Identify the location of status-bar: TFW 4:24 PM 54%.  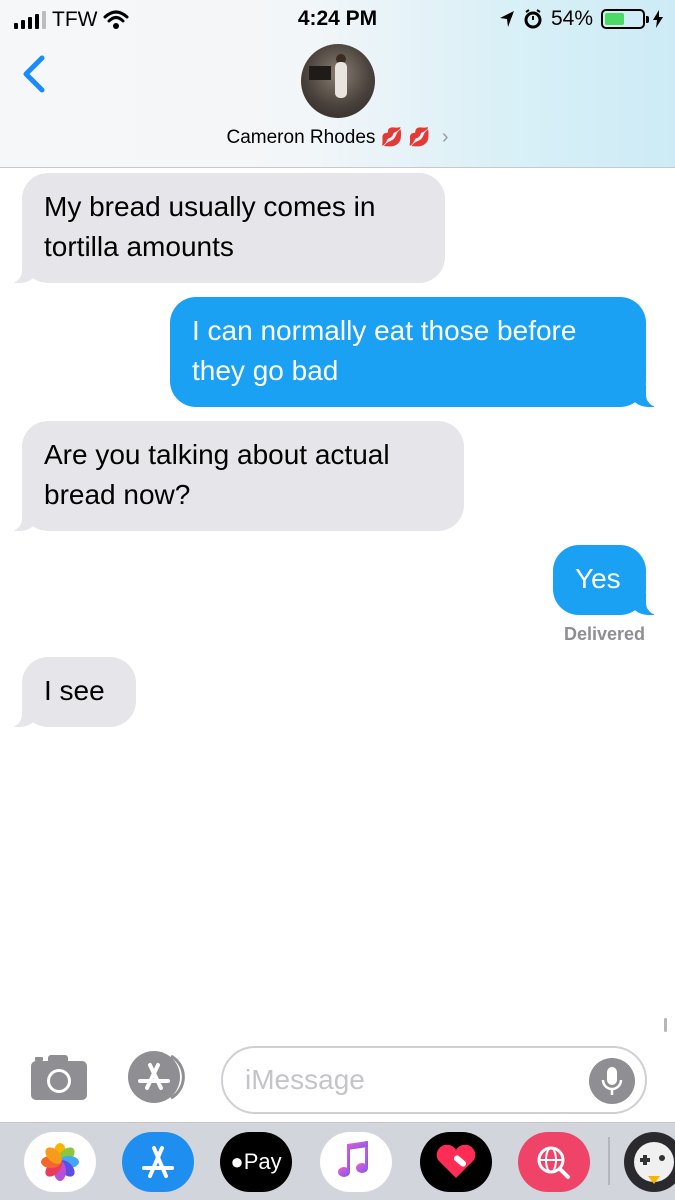
(337, 20).